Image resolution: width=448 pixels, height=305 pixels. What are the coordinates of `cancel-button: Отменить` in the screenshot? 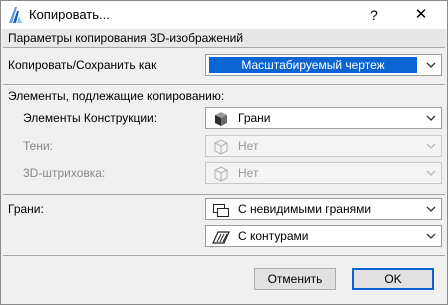 It's located at (295, 279).